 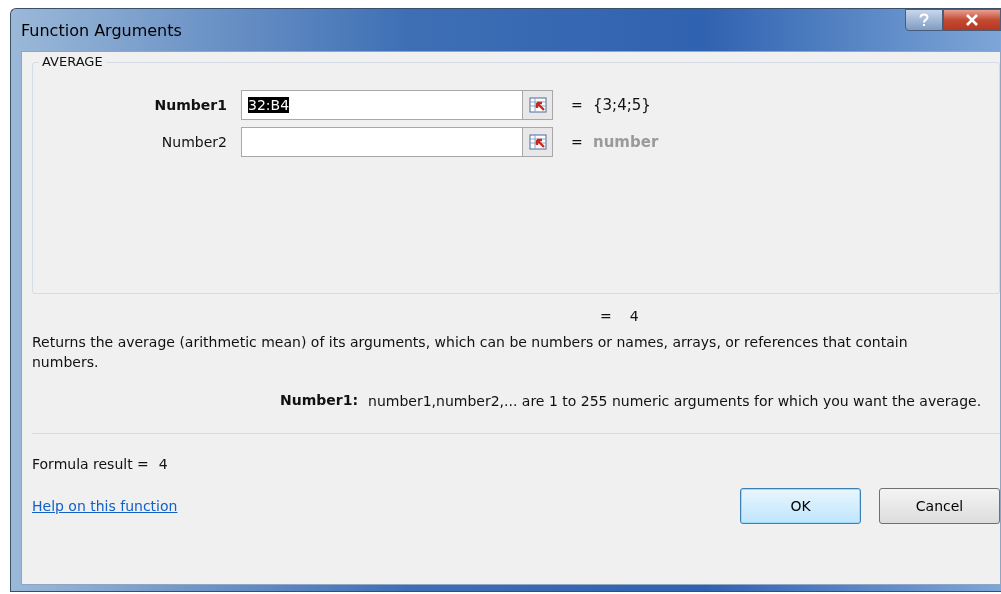 I want to click on help-icon, so click(x=924, y=20).